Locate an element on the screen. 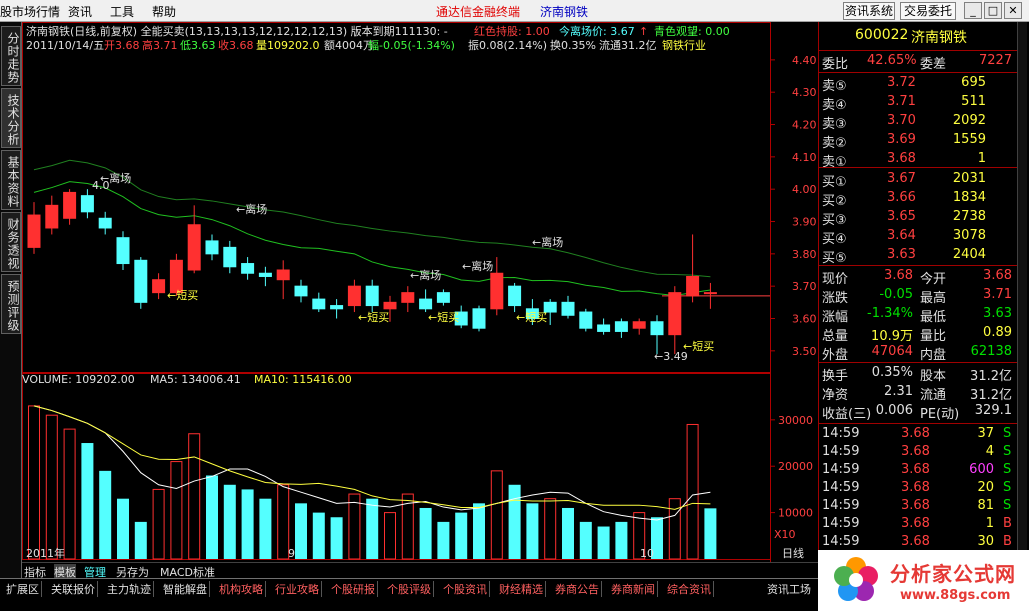  stat-row: 外盘 47064 内盘 62138 is located at coordinates (918, 353).